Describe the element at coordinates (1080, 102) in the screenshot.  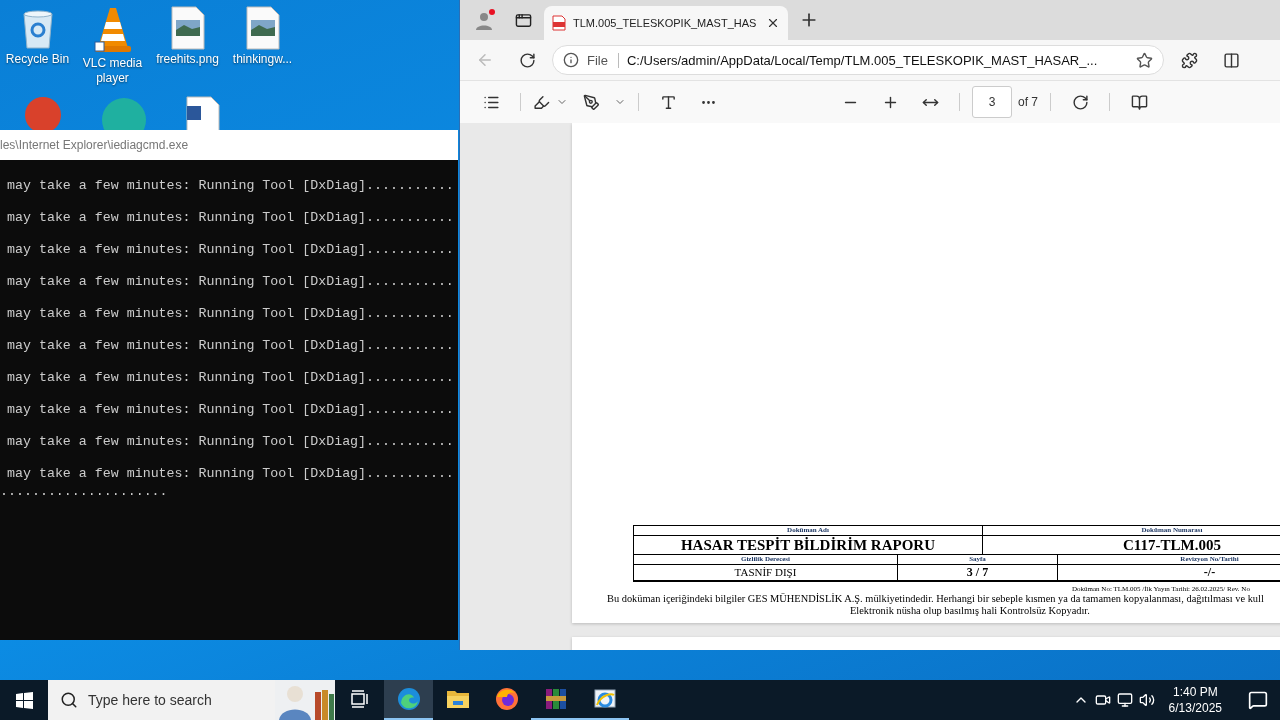
I see `rotate-icon` at that location.